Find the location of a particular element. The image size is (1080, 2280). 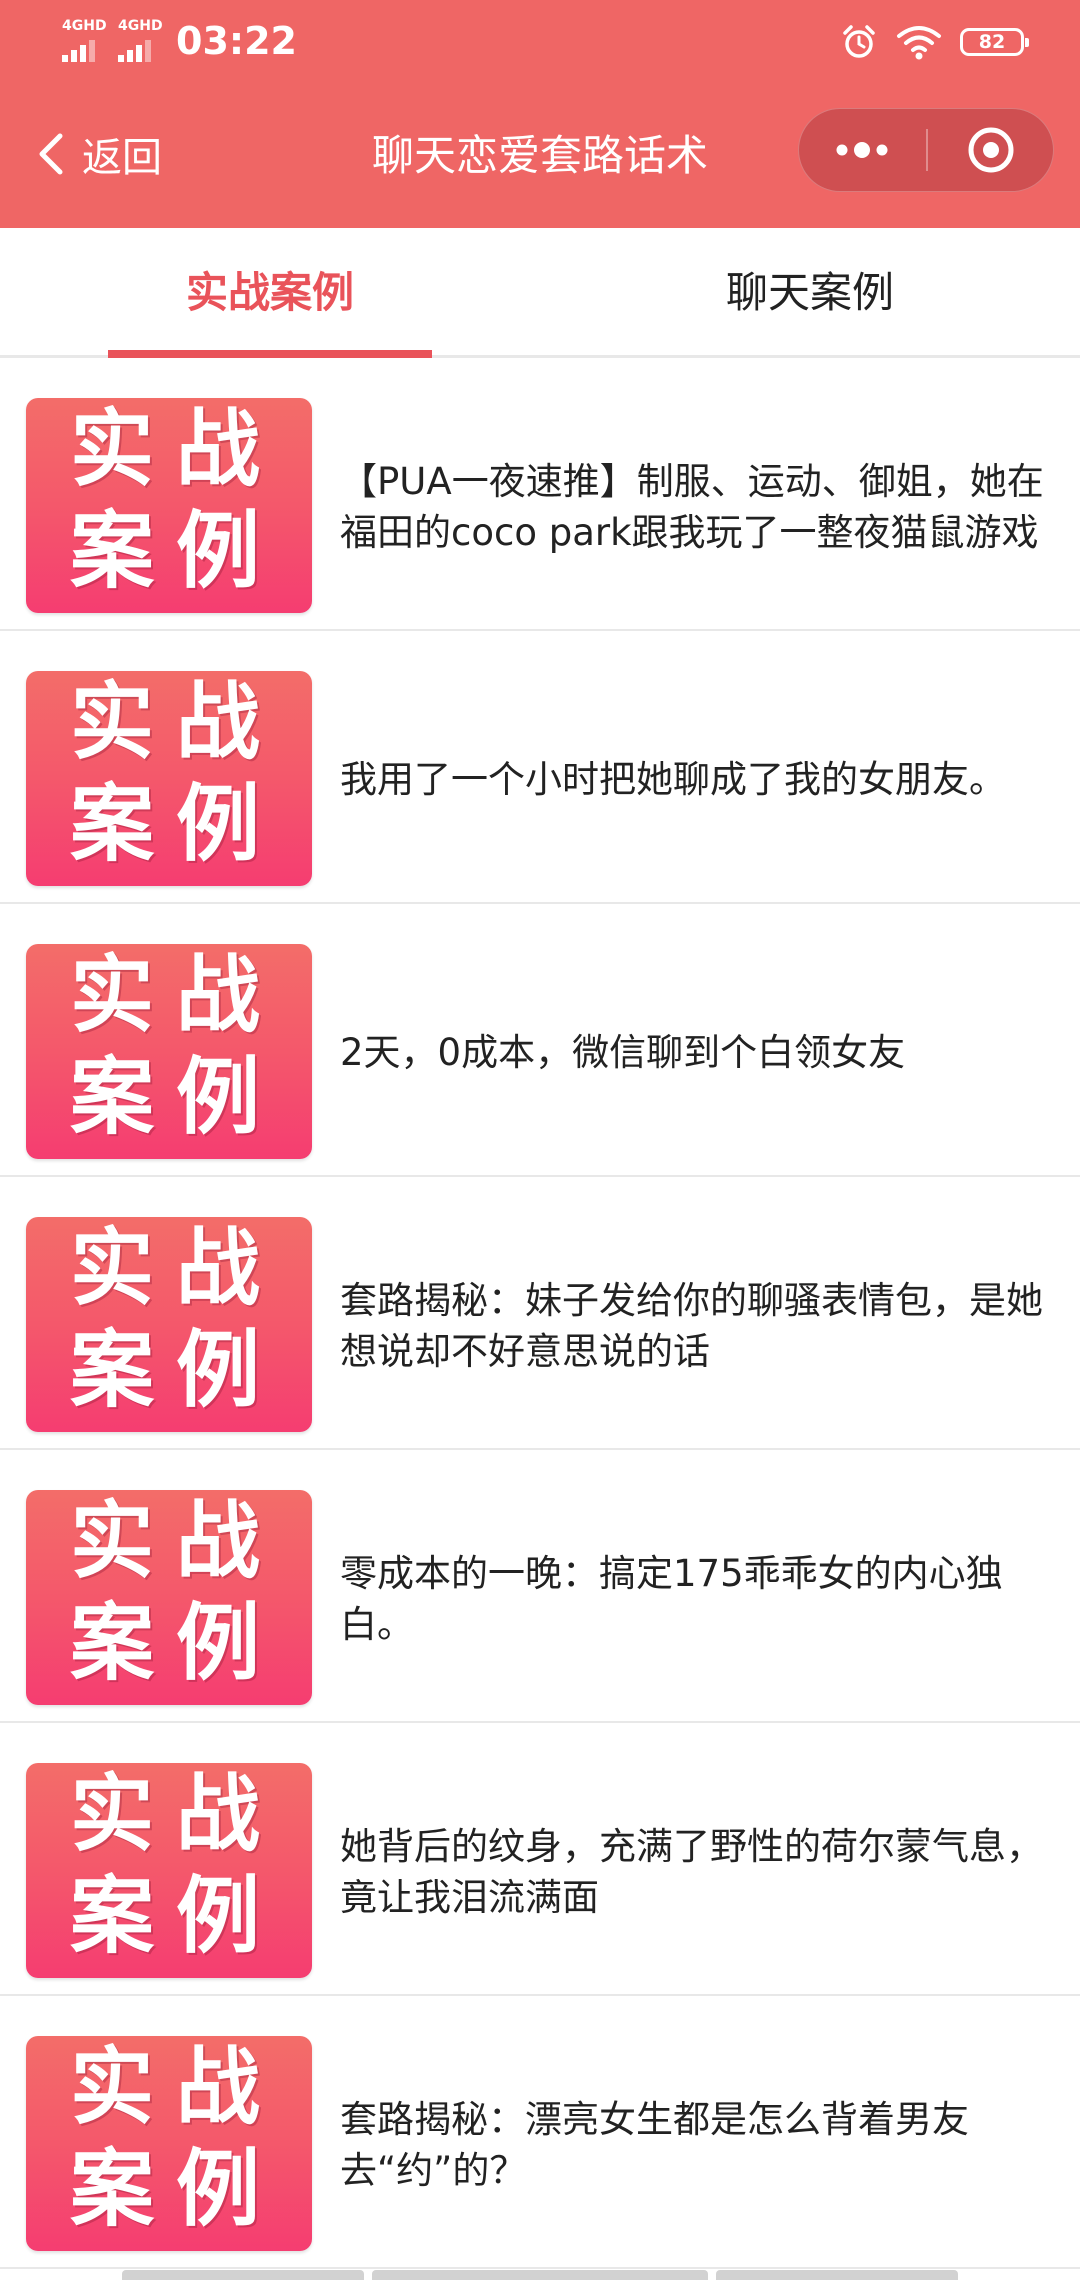

list-item: 实 战 案 例 套路揭秘：漂亮女生都是怎么背着男友去“约”的？ is located at coordinates (540, 2132).